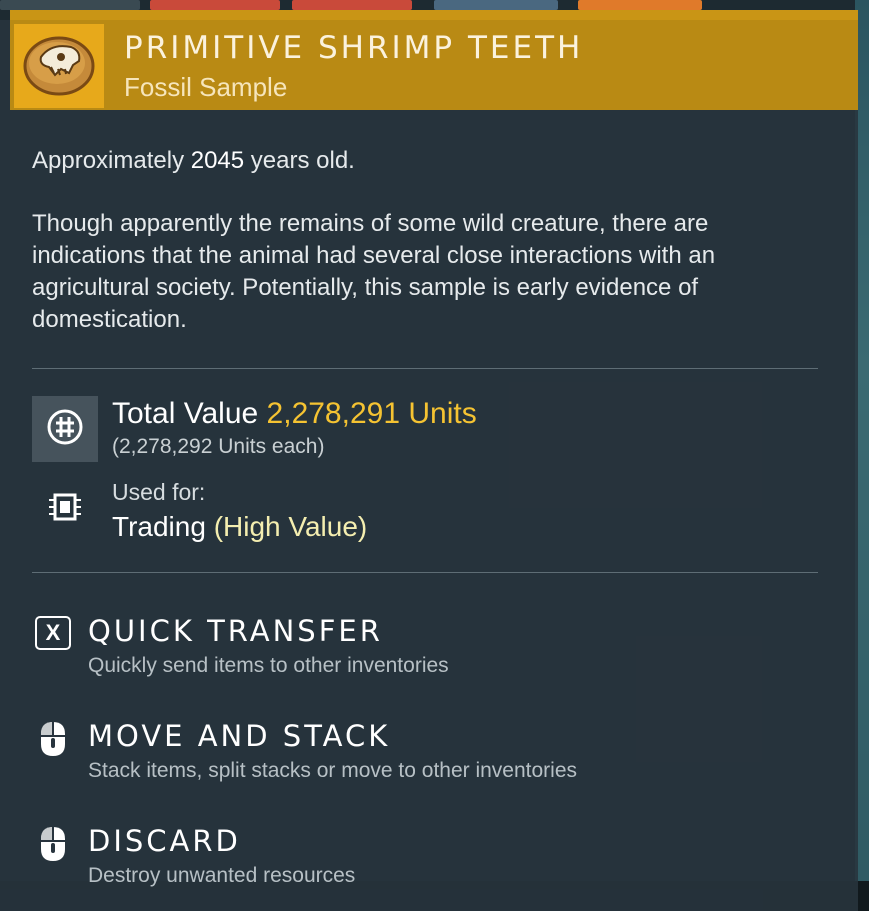 The image size is (869, 911). I want to click on x-key-icon: X, so click(53, 633).